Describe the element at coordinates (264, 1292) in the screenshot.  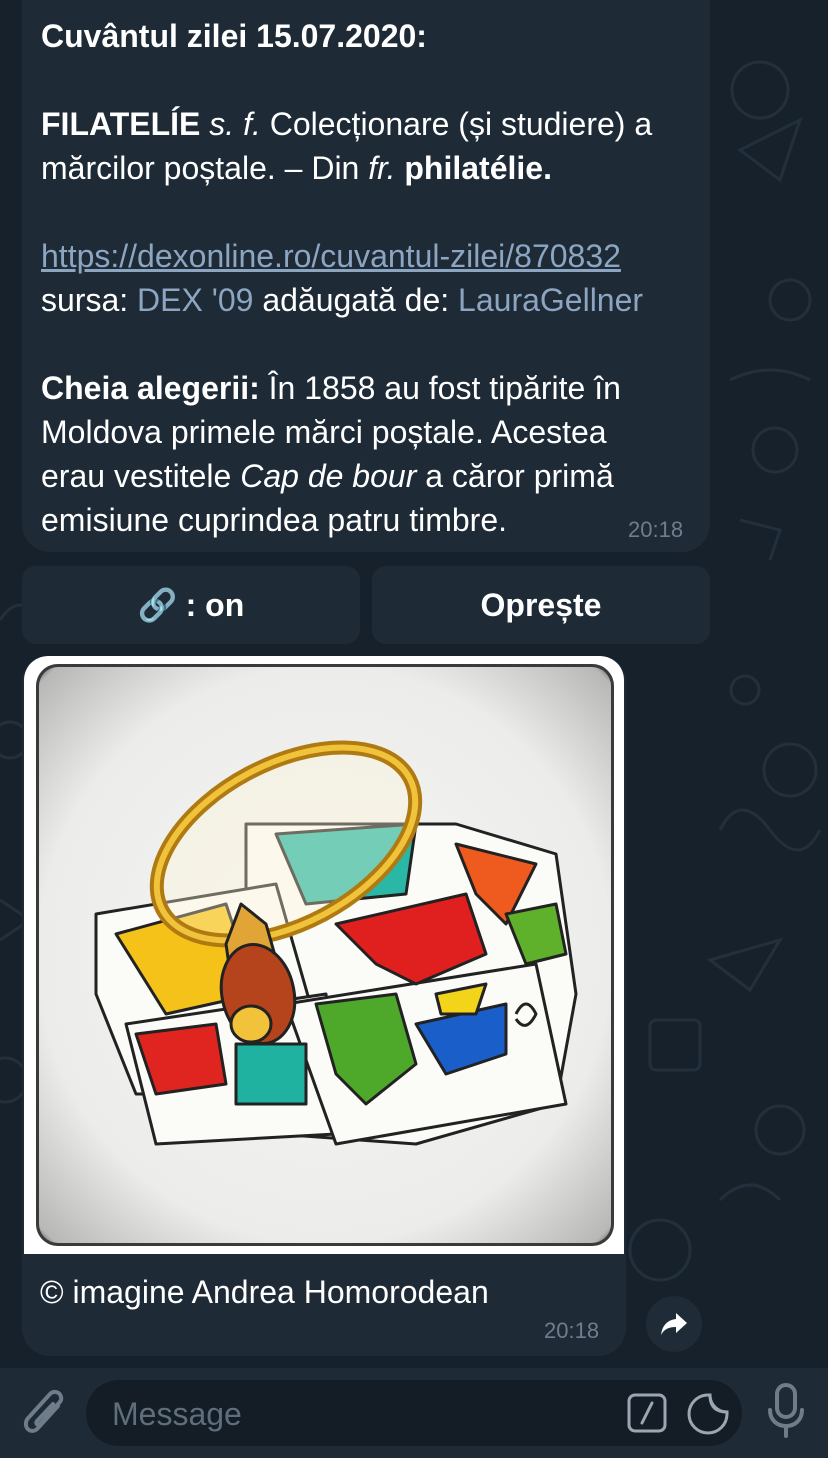
I see `photo-caption: © imagine Andrea Homorodean` at that location.